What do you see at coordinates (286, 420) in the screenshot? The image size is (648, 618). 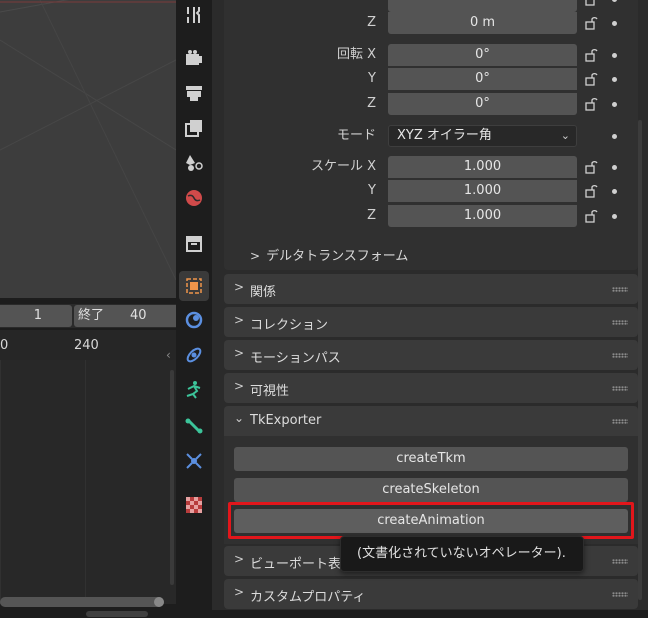 I see `panel-title: TkExporter` at bounding box center [286, 420].